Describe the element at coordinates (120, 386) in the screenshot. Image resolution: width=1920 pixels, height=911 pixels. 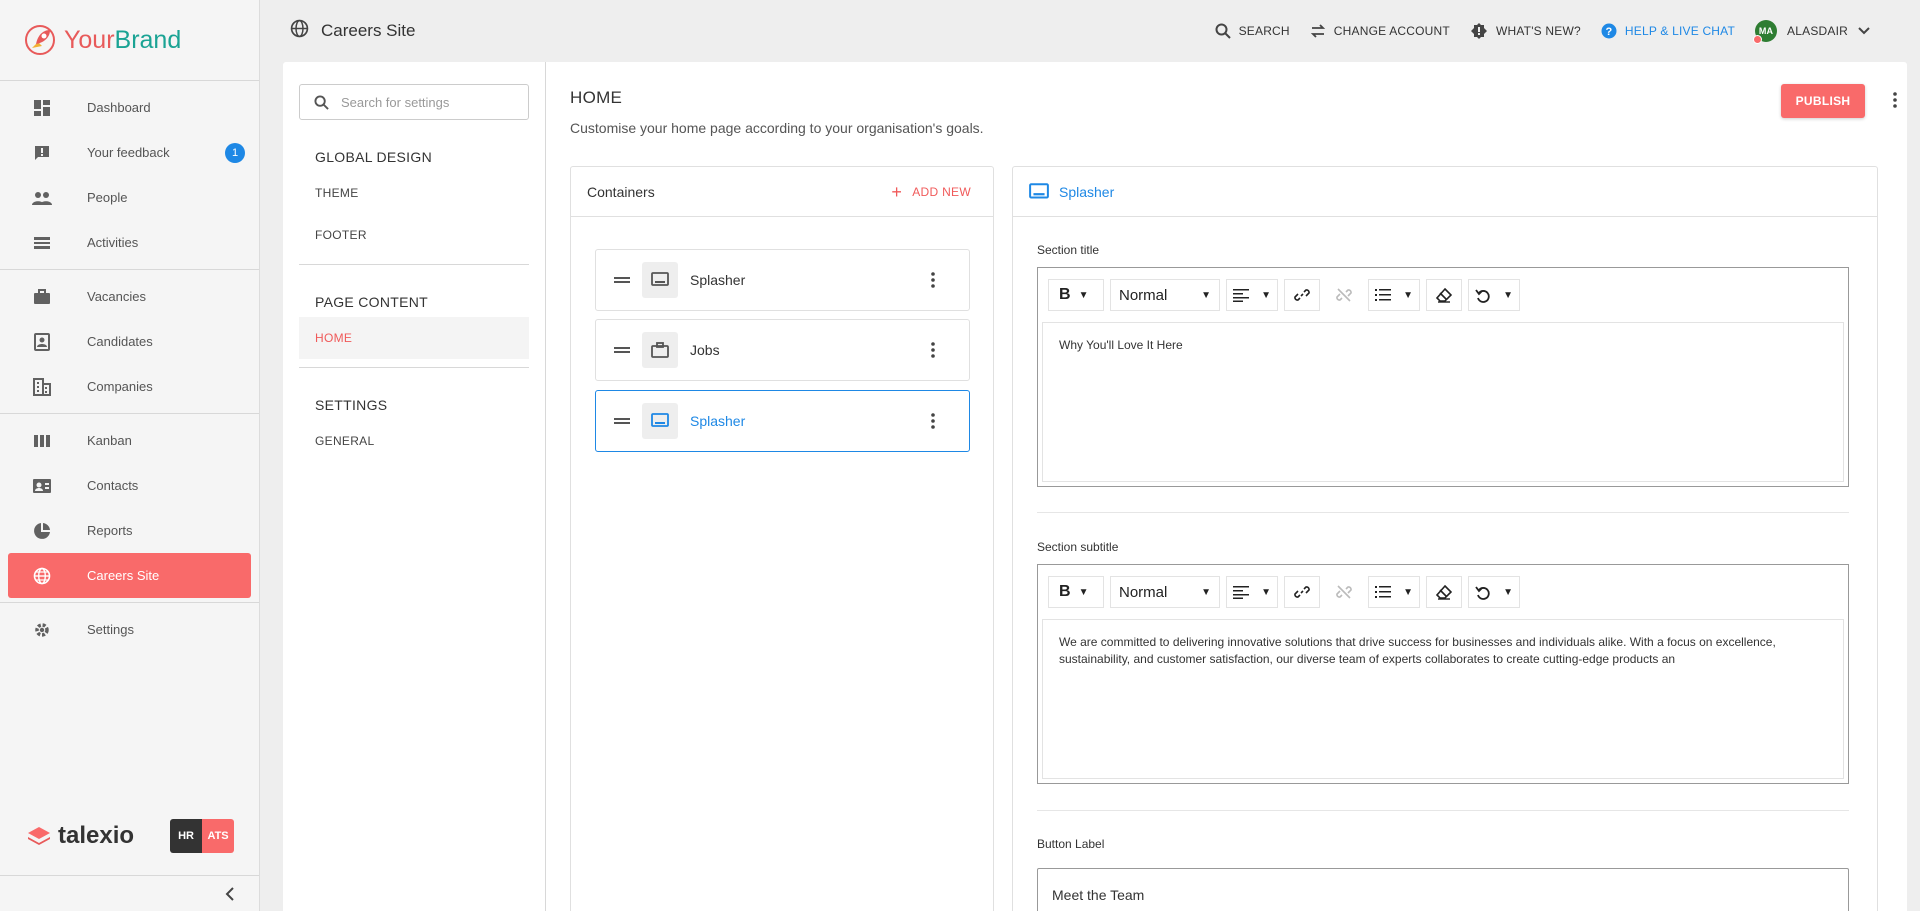
I see `sidebar-item-label: Companies` at that location.